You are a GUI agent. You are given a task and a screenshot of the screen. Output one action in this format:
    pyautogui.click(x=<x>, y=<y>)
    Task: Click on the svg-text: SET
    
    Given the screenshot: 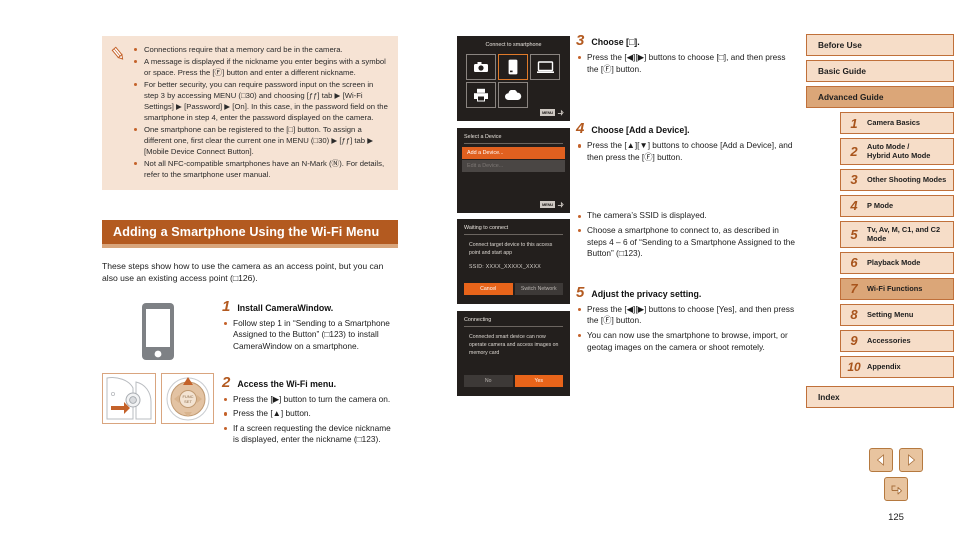 What is the action you would take?
    pyautogui.click(x=188, y=401)
    